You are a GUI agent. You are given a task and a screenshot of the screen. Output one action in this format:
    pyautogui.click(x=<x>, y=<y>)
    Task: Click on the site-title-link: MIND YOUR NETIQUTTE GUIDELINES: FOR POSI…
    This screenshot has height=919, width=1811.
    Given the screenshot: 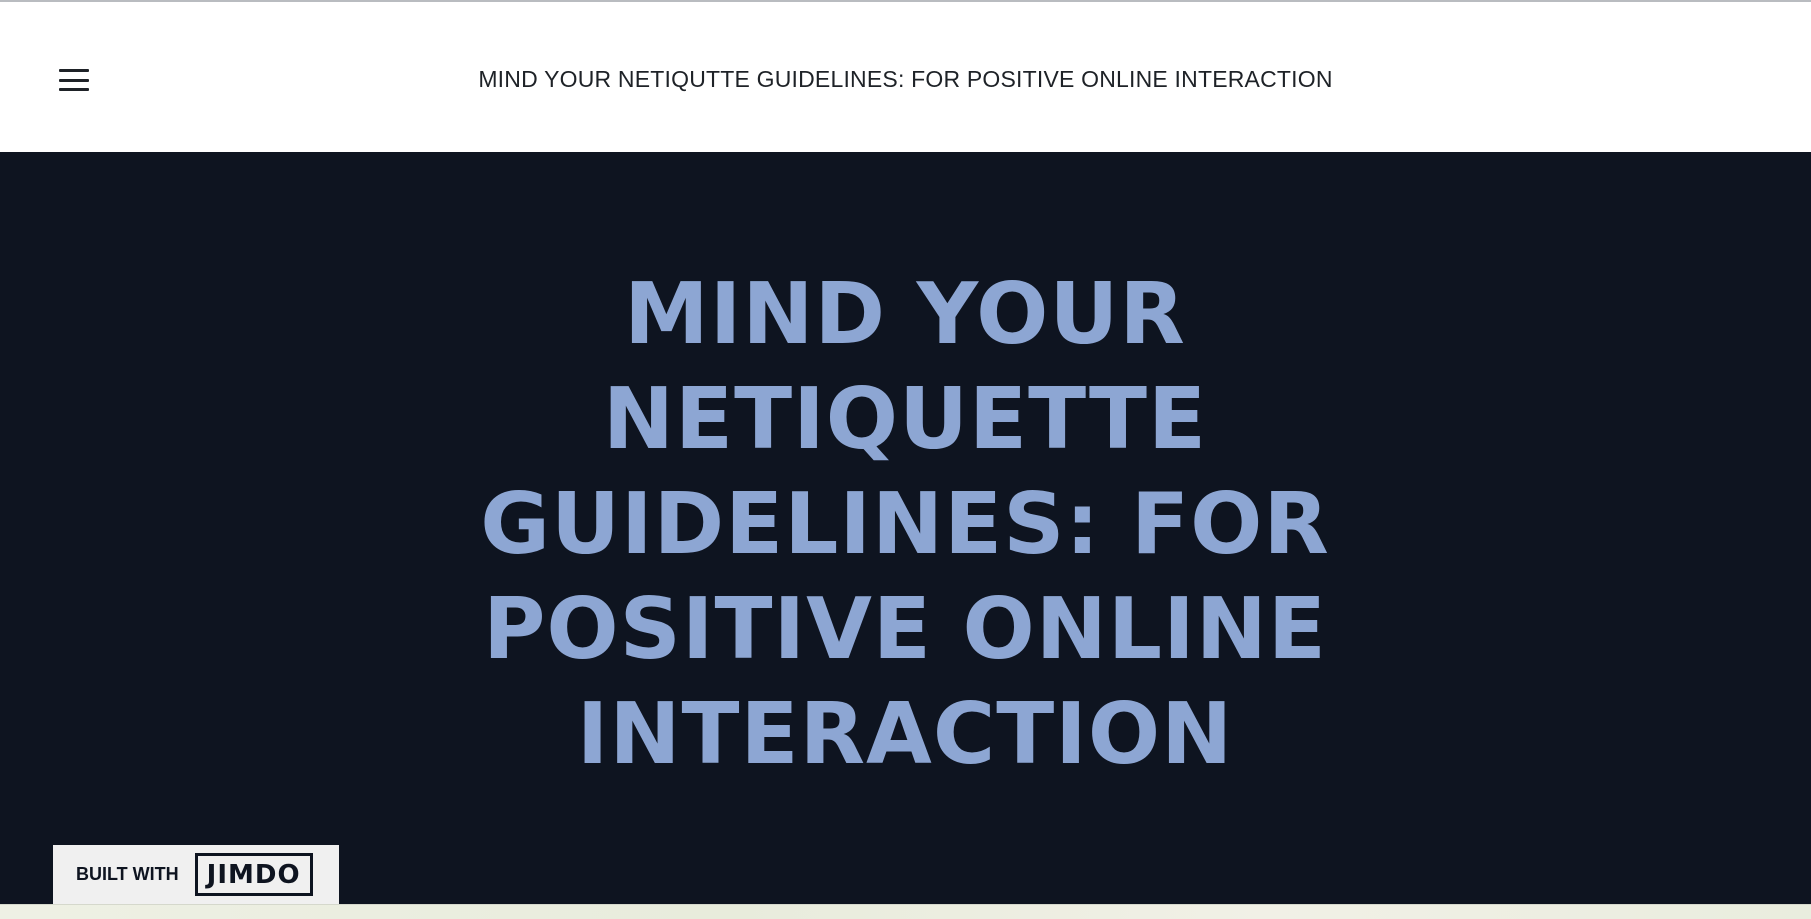 What is the action you would take?
    pyautogui.click(x=905, y=79)
    